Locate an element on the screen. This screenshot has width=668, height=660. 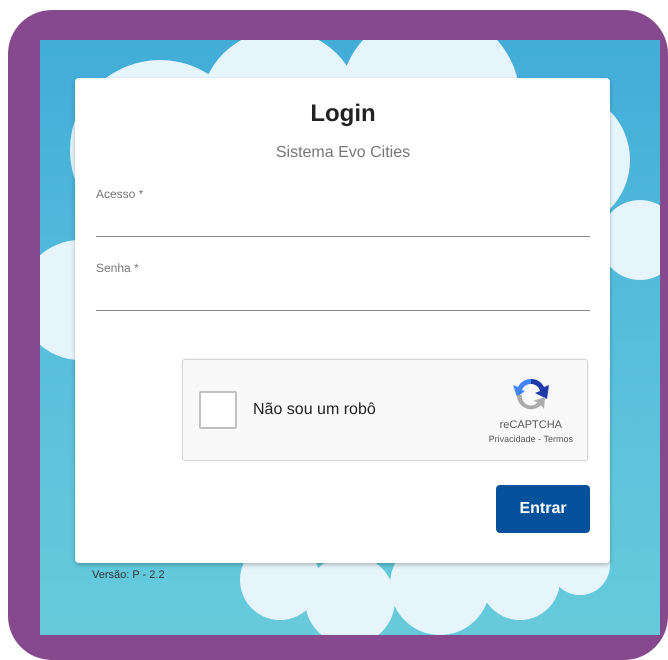
submit-button: Entrar is located at coordinates (543, 508).